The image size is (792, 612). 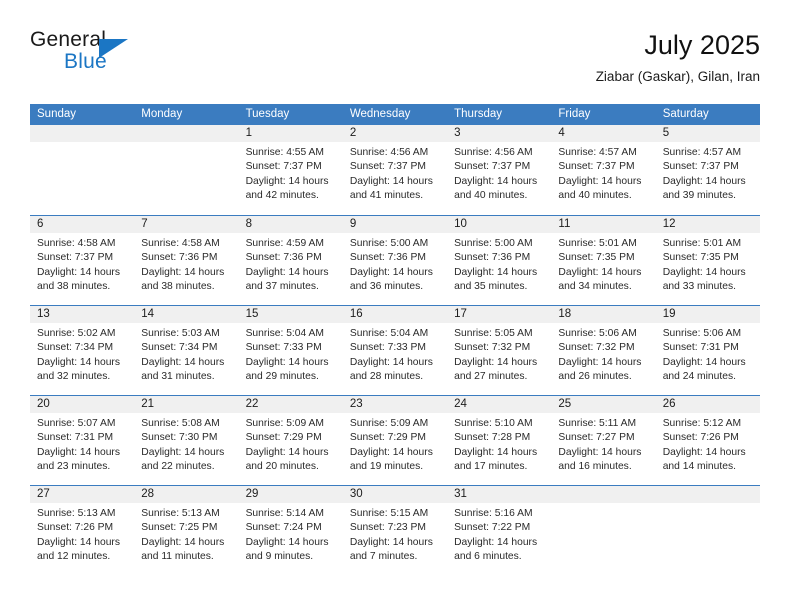 What do you see at coordinates (252, 494) in the screenshot?
I see `day-number: 29` at bounding box center [252, 494].